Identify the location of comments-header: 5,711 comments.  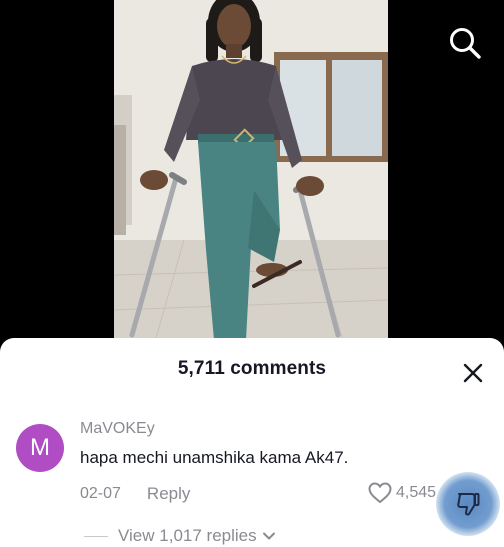
(252, 369).